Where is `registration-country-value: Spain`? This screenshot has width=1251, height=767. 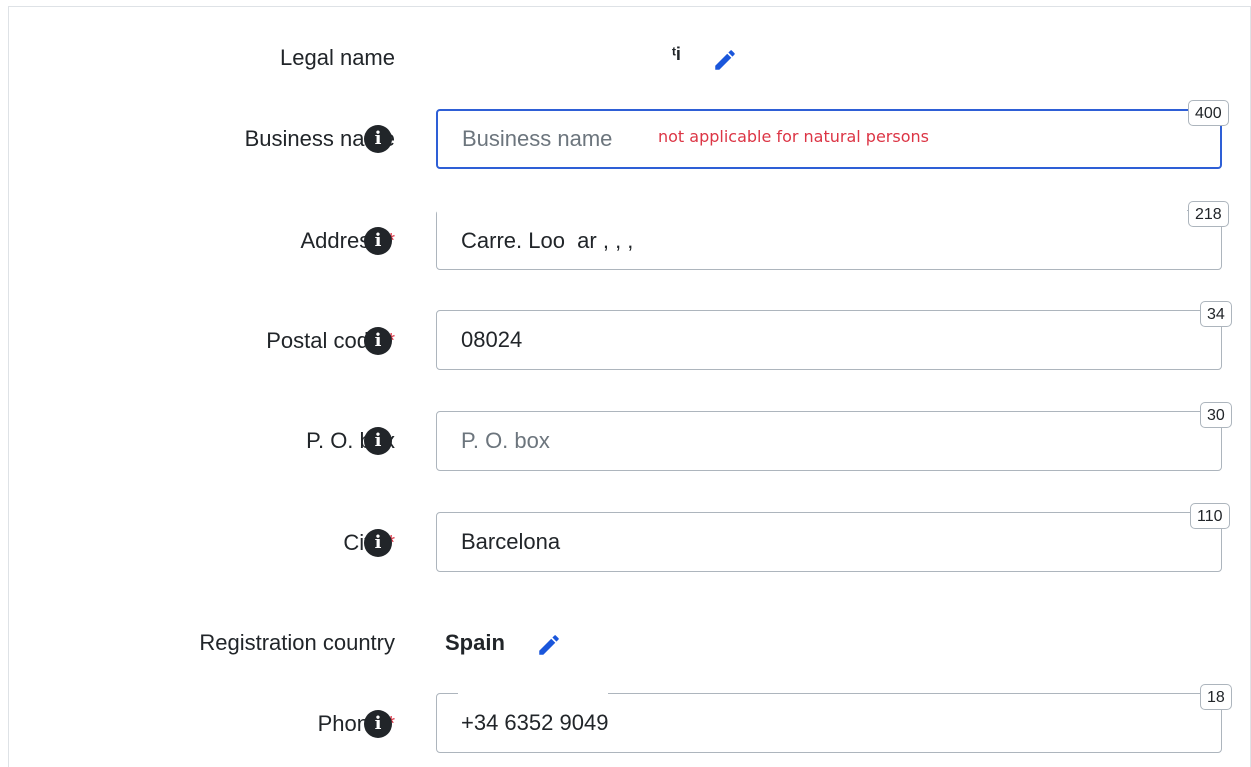
registration-country-value: Spain is located at coordinates (475, 642).